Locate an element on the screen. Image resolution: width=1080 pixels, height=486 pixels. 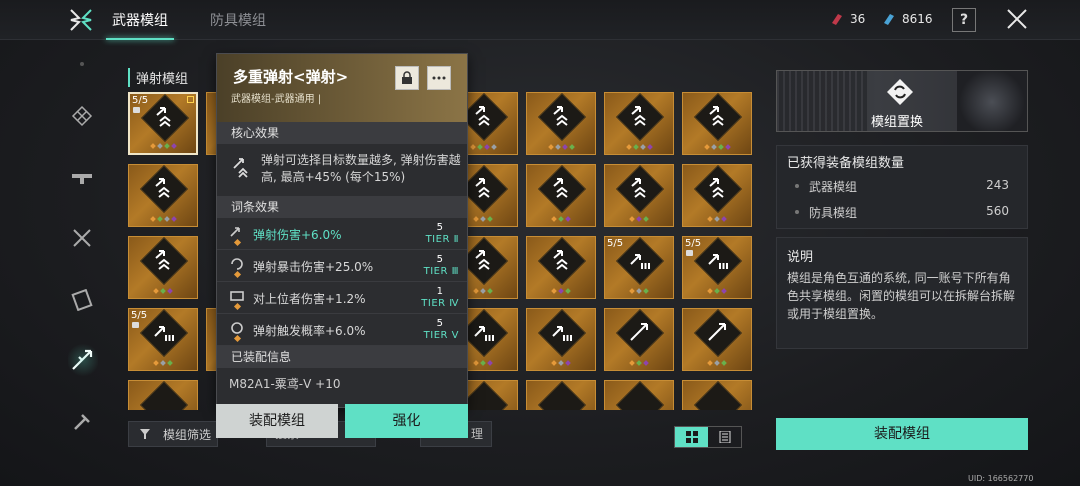
mod-count-panel: 已获得装备模组数量 武器模组 243 防具模组 560 is located at coordinates (902, 187).